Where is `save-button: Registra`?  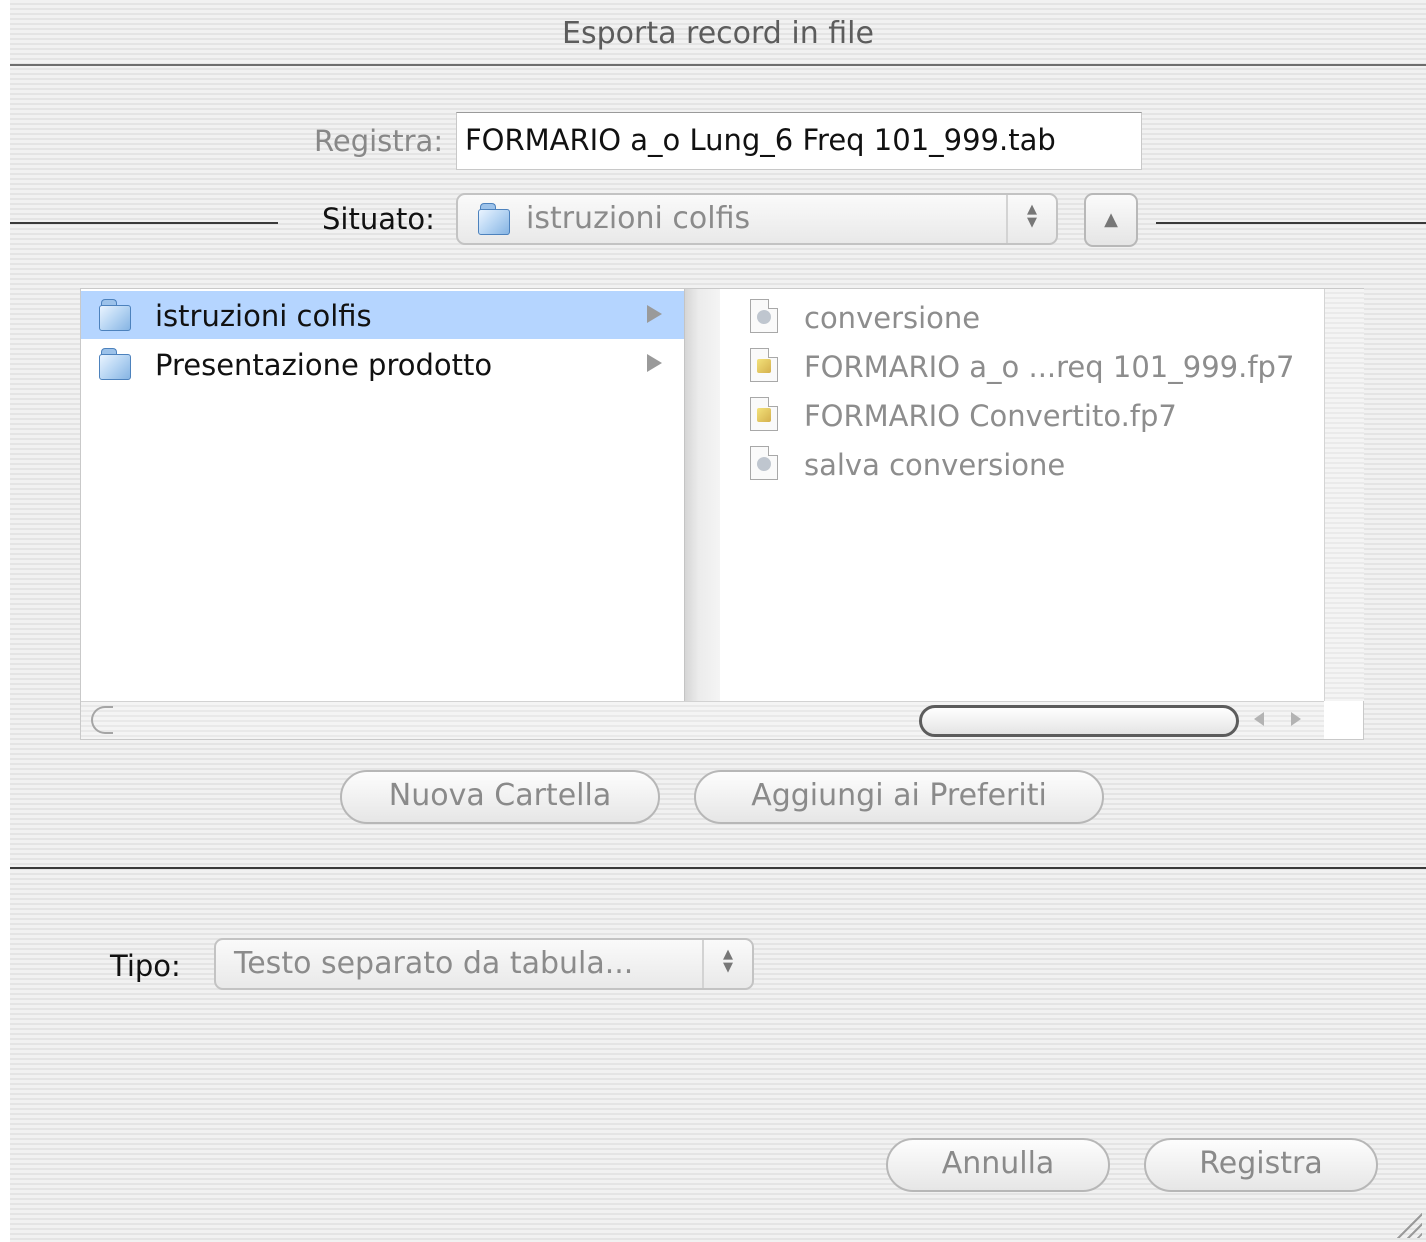
save-button: Registra is located at coordinates (1261, 1165).